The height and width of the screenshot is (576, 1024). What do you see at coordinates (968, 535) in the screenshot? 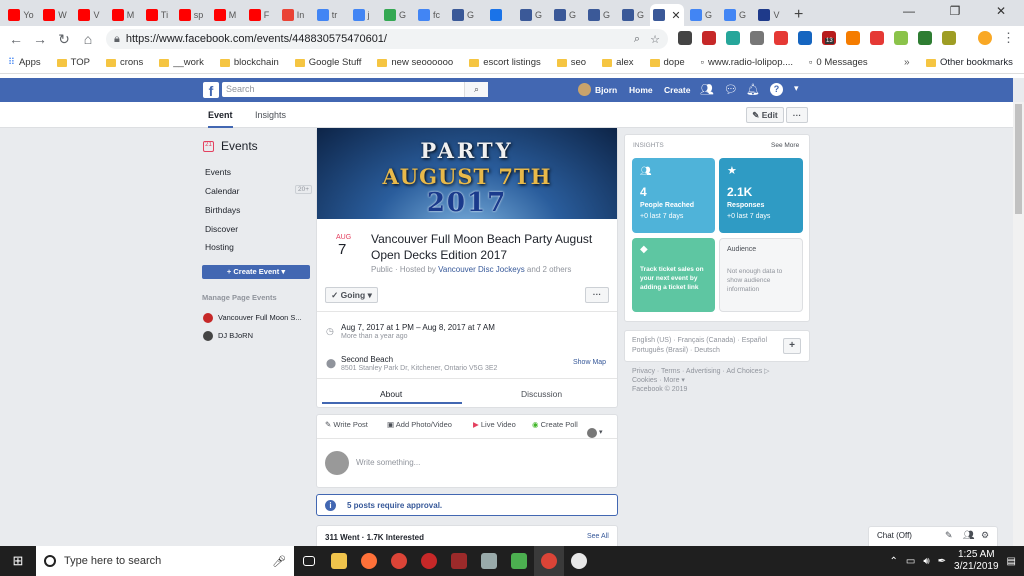
I see `people-icon: 👥︎` at bounding box center [968, 535].